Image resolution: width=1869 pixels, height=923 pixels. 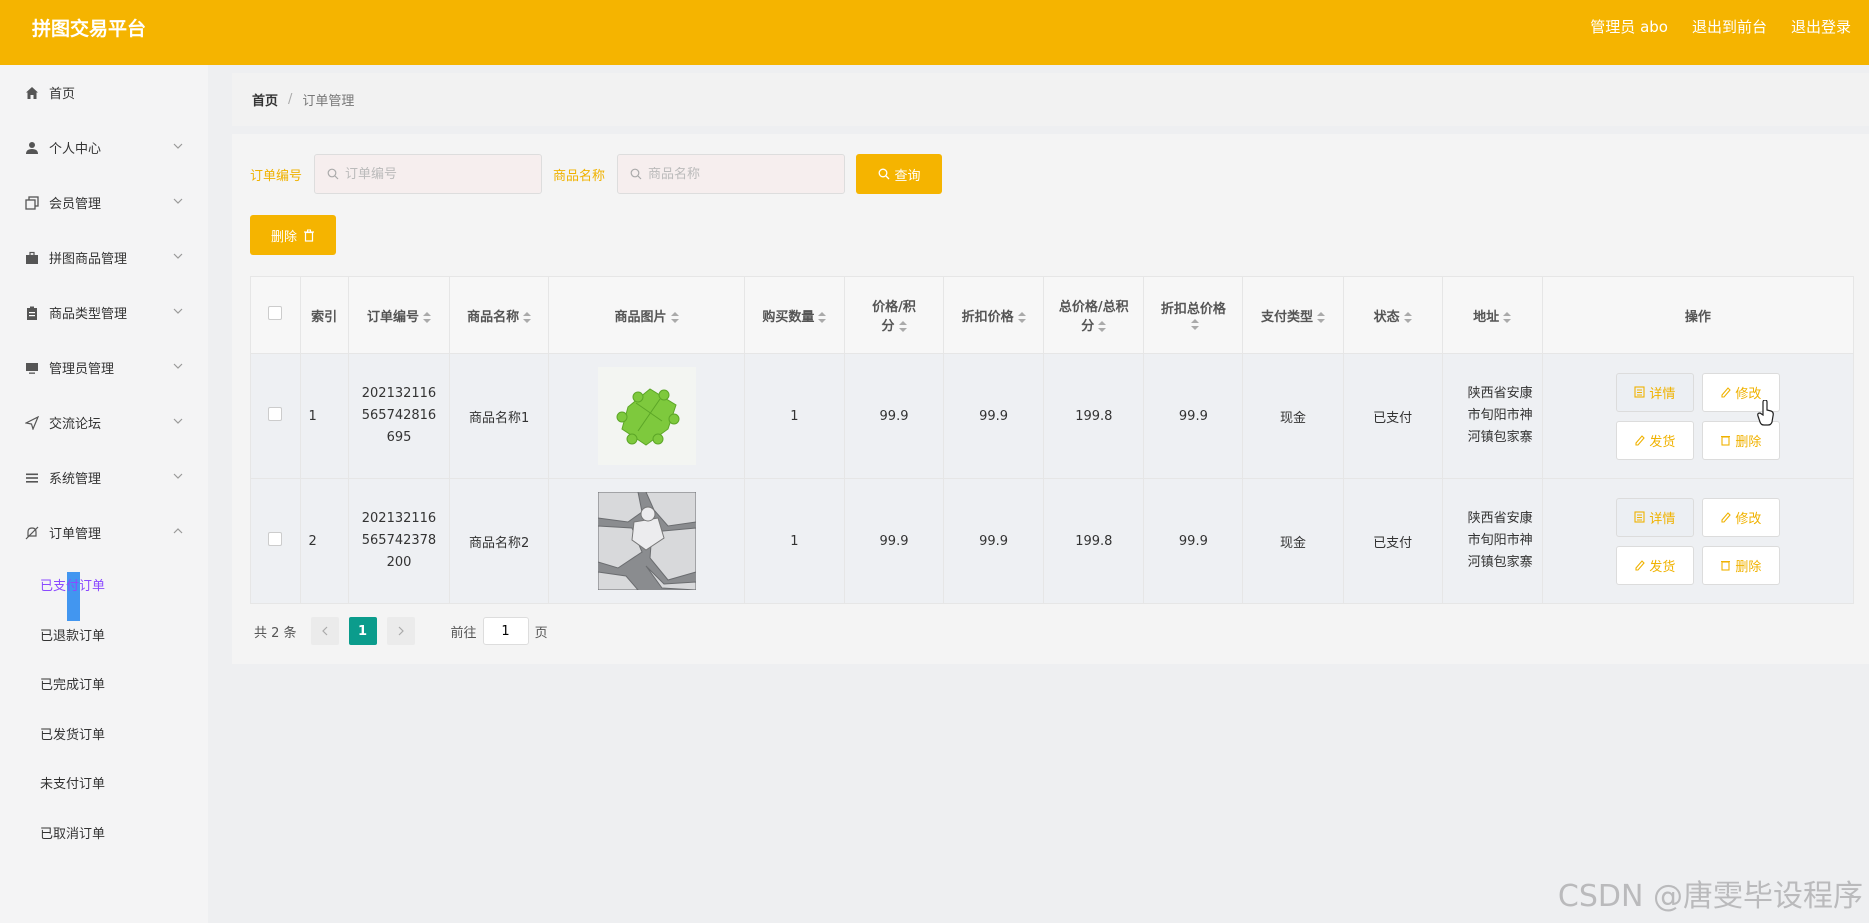 I want to click on address-line: 河镇包家寨, so click(x=1500, y=437).